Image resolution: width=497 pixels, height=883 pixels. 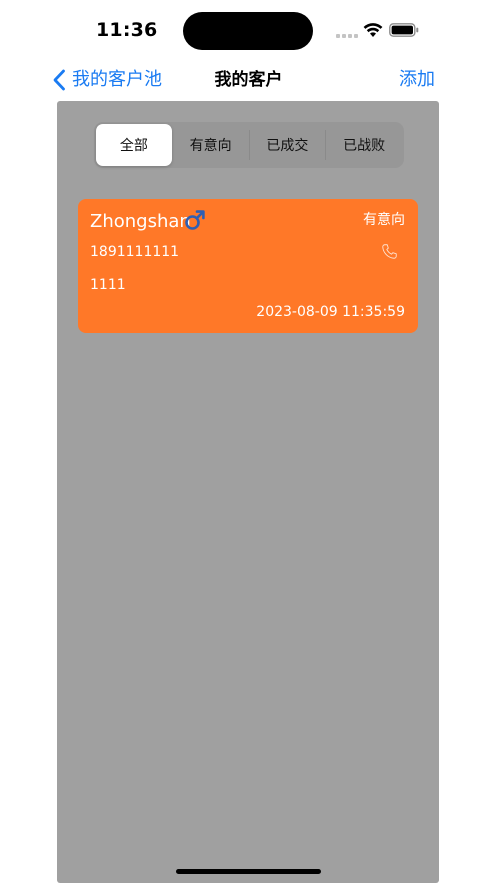 I want to click on customer-status-label: 有意向, so click(x=384, y=220).